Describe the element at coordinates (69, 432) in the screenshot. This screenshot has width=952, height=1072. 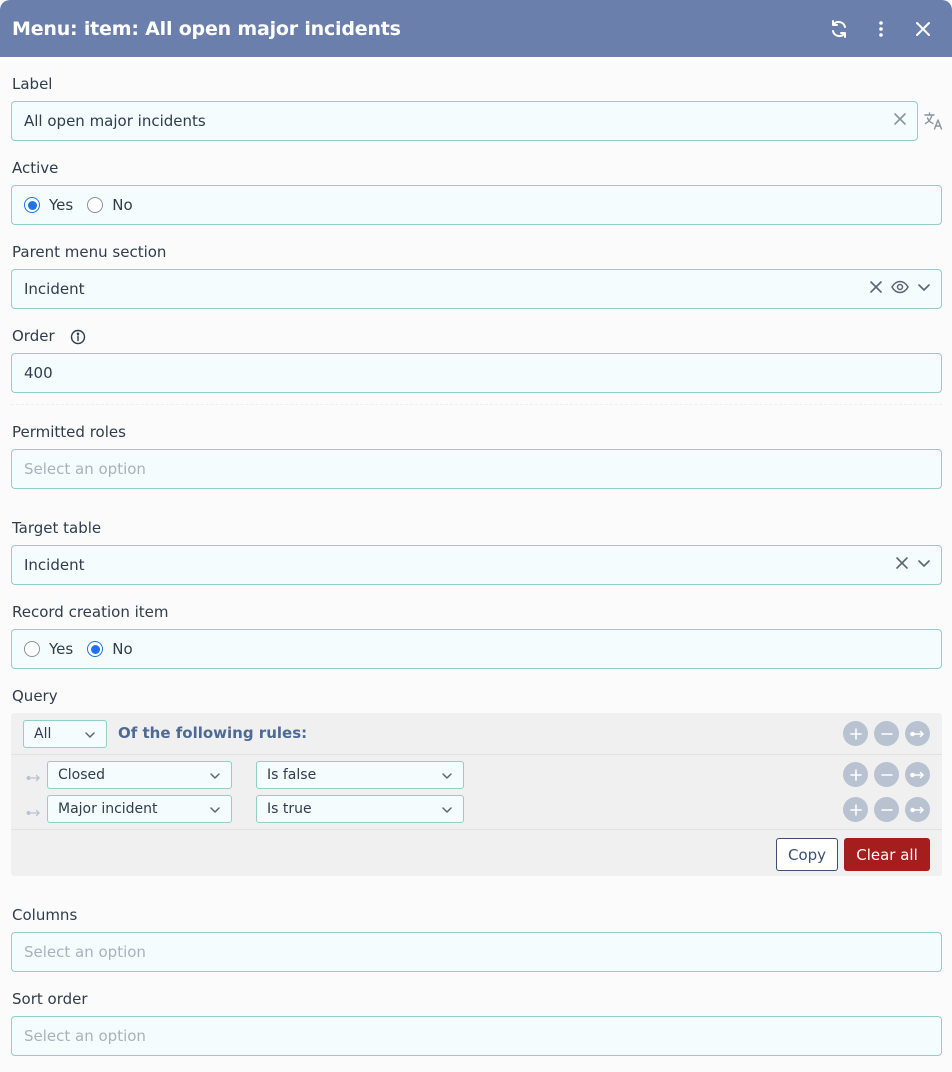
I see `permitted-roles-label: Permitted roles` at that location.